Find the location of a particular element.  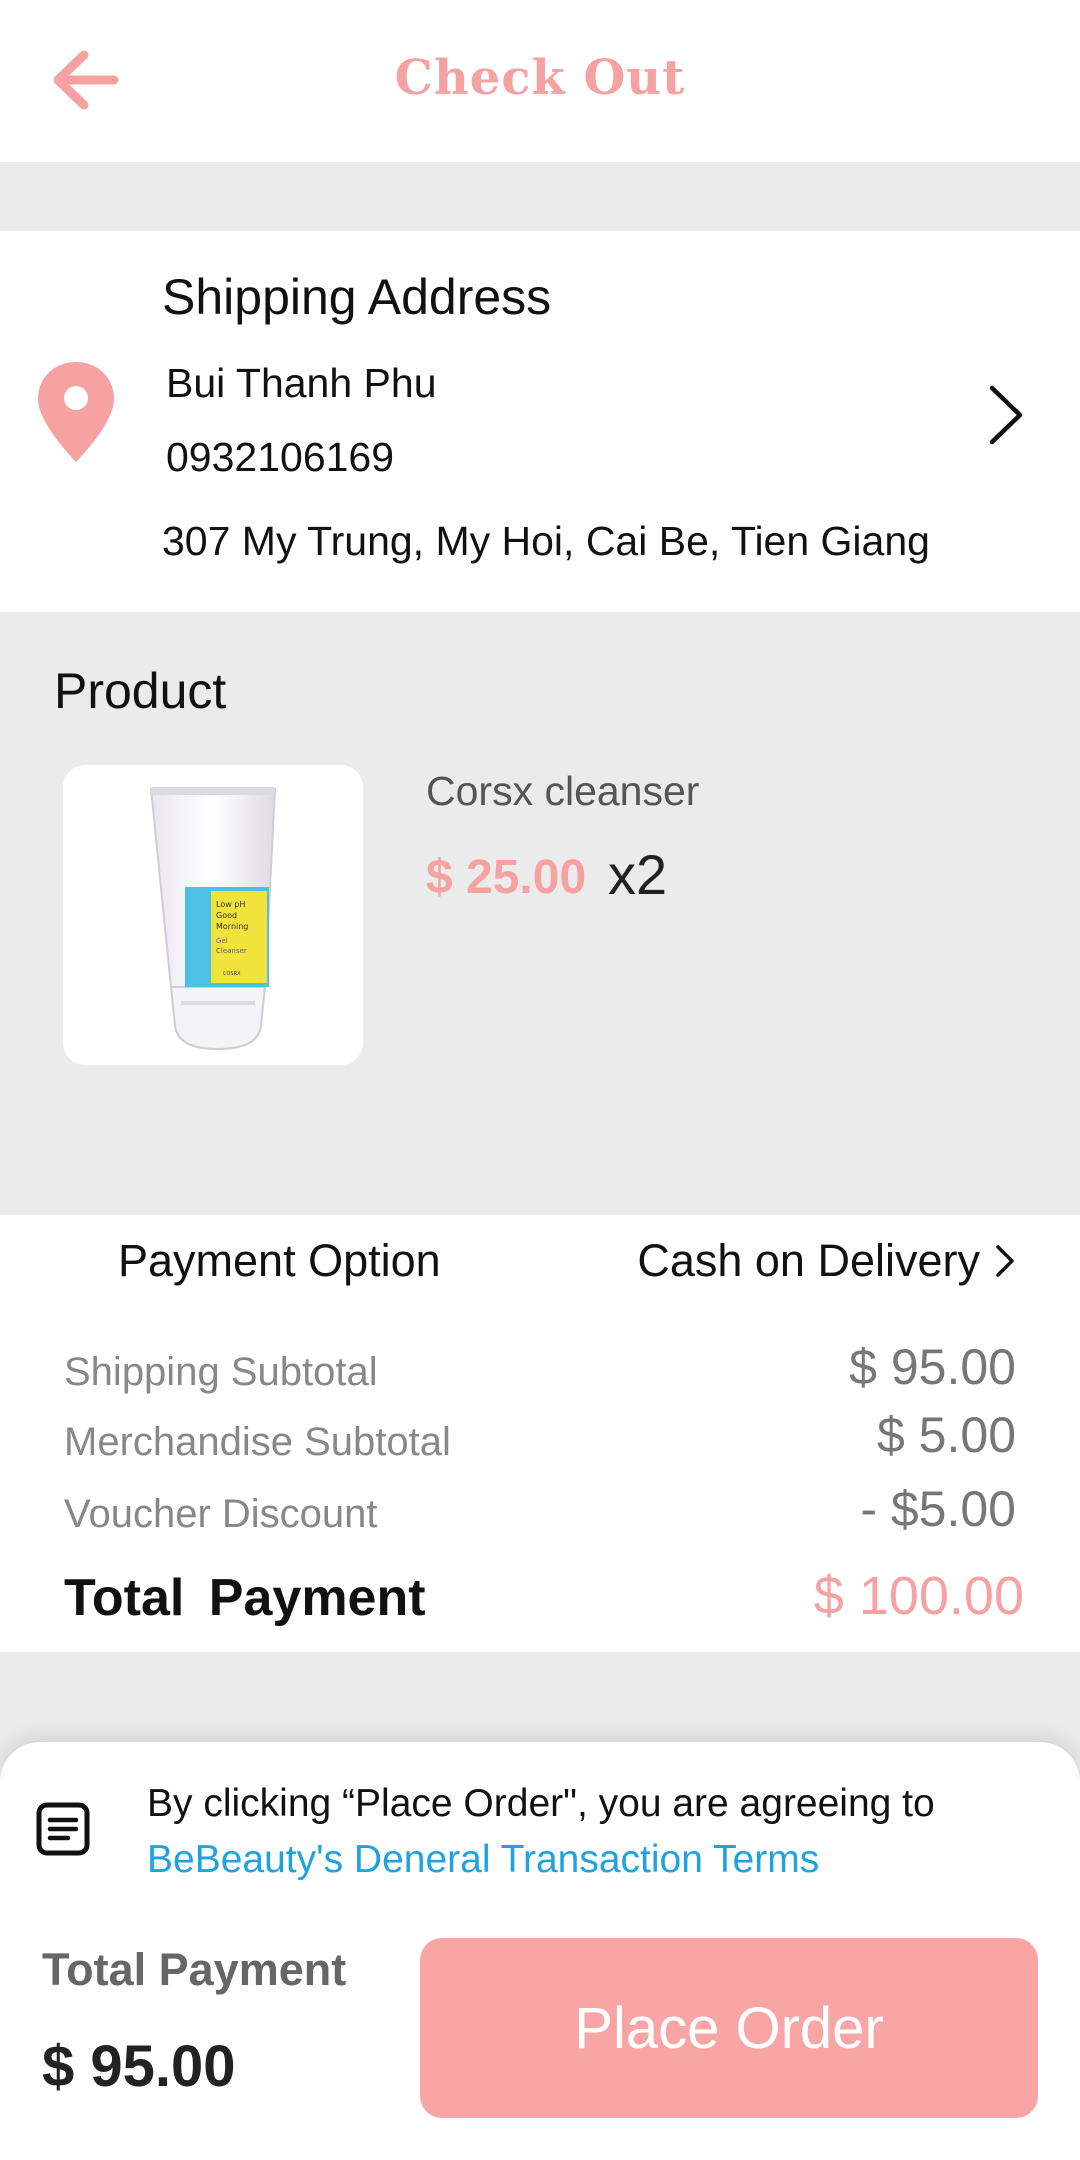

shipping-subtotal-value: $ 95.00 is located at coordinates (932, 1367).